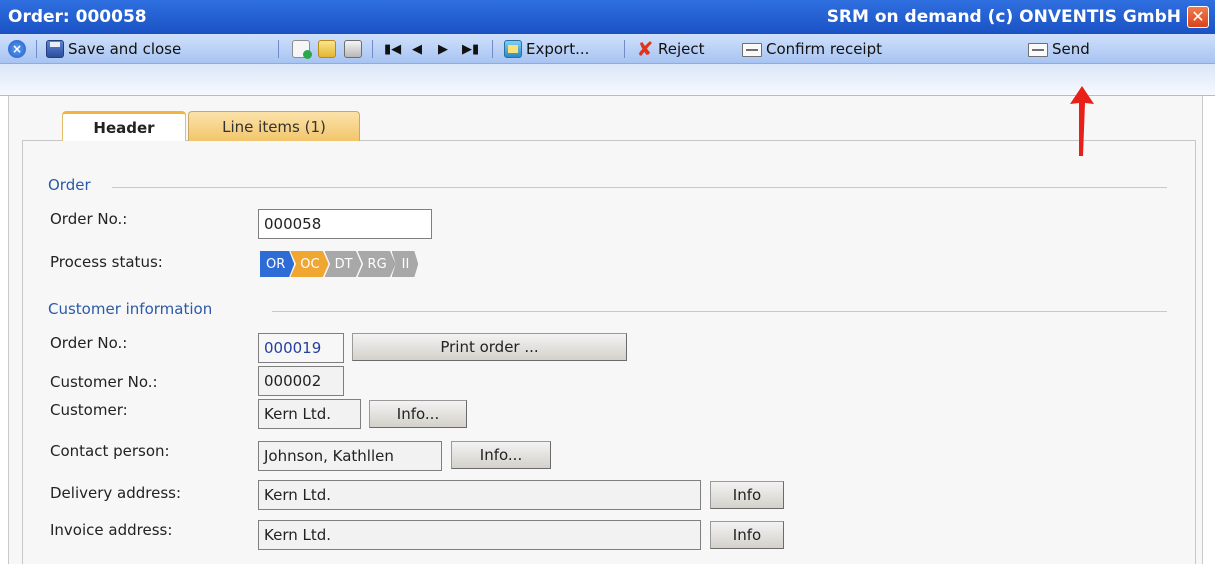 The height and width of the screenshot is (564, 1215). Describe the element at coordinates (130, 309) in the screenshot. I see `customer-section-title: Customer information` at that location.